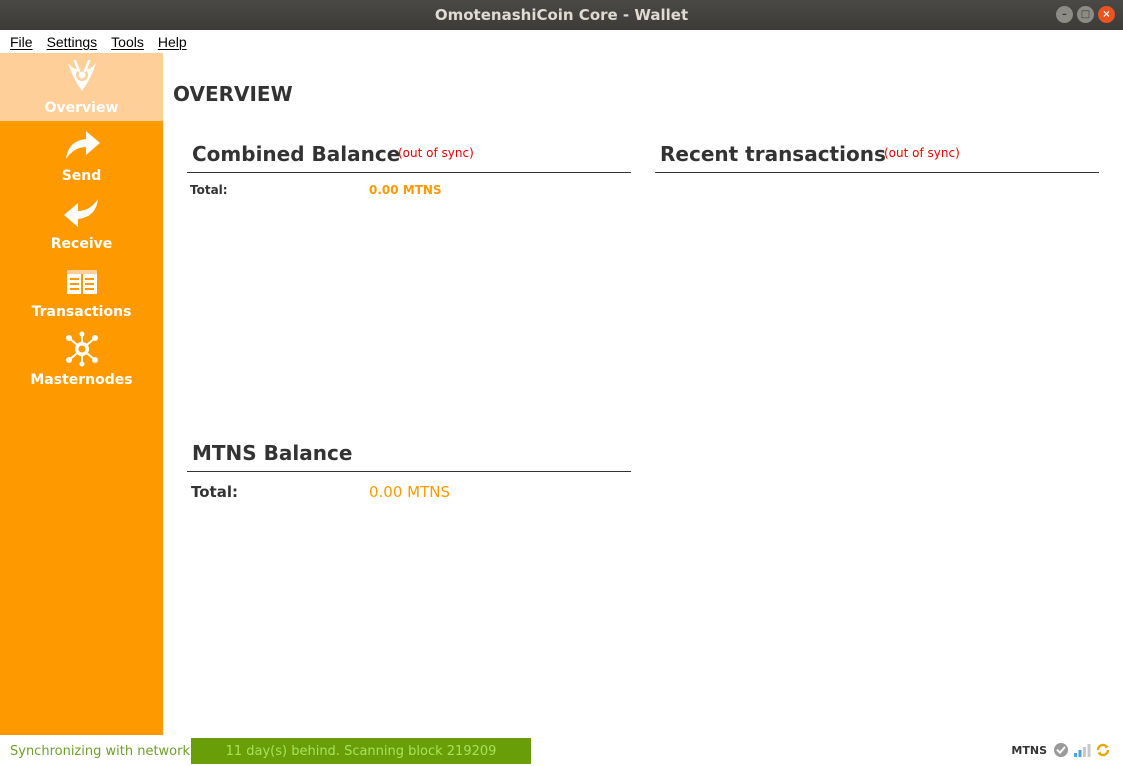 Image resolution: width=1123 pixels, height=766 pixels. Describe the element at coordinates (81, 282) in the screenshot. I see `transactions-icon` at that location.